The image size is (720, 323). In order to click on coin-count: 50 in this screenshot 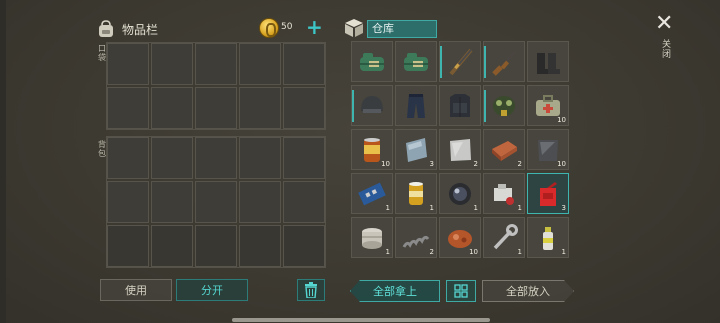, I will do `click(287, 27)`.